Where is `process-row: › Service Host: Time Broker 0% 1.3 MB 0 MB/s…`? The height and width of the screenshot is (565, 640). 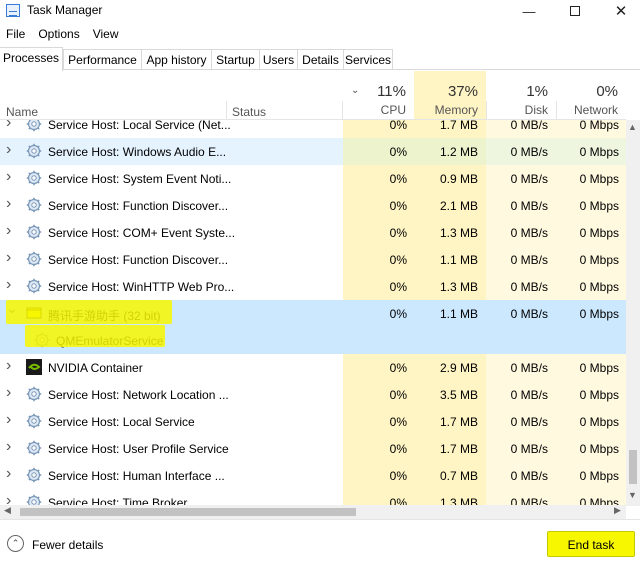 process-row: › Service Host: Time Broker 0% 1.3 MB 0 MB/s… is located at coordinates (313, 497).